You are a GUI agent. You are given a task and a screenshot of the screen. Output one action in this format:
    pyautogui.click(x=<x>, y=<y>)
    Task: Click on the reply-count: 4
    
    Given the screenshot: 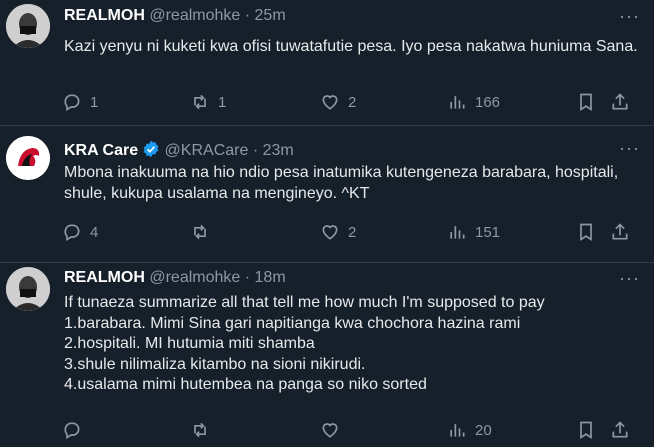 What is the action you would take?
    pyautogui.click(x=94, y=232)
    